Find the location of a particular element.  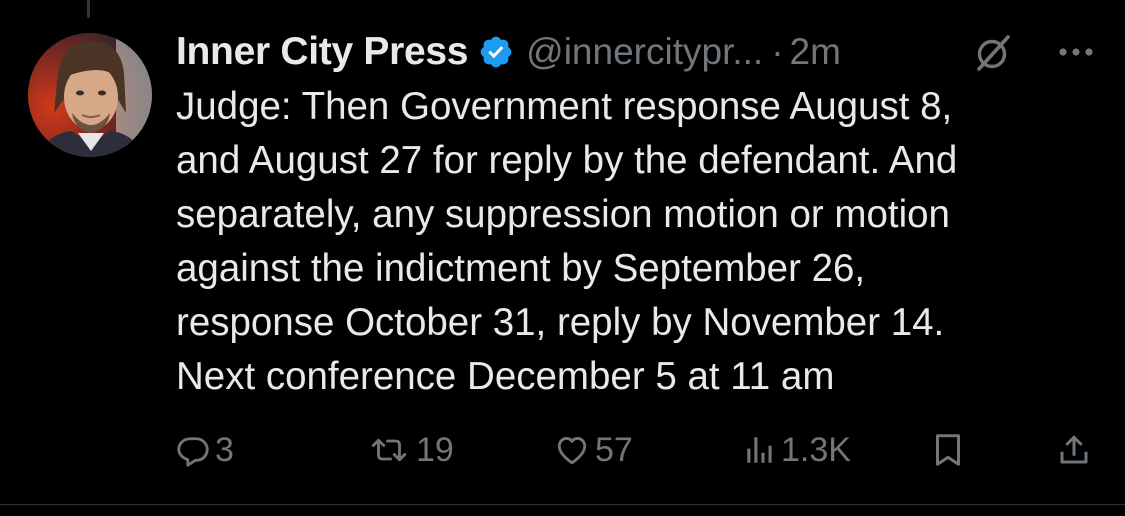

repost-button: 19 is located at coordinates (410, 450).